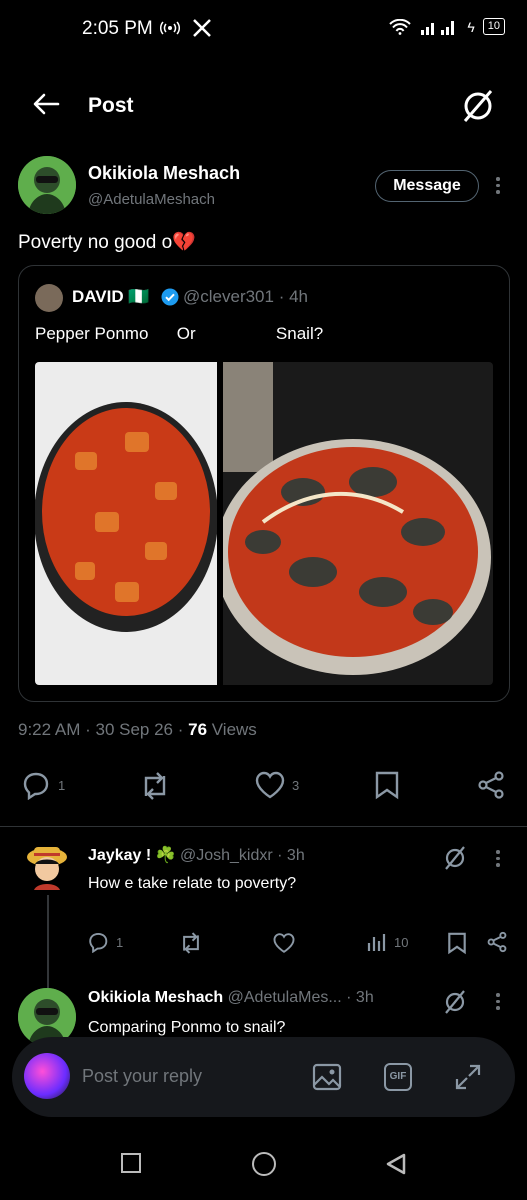 The height and width of the screenshot is (1200, 527). I want to click on x-logo-icon, so click(202, 28).